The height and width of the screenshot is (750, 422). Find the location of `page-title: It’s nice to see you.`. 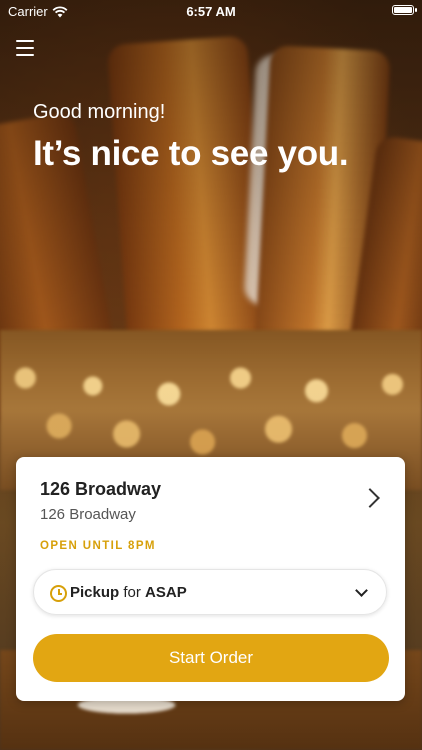

page-title: It’s nice to see you. is located at coordinates (191, 153).